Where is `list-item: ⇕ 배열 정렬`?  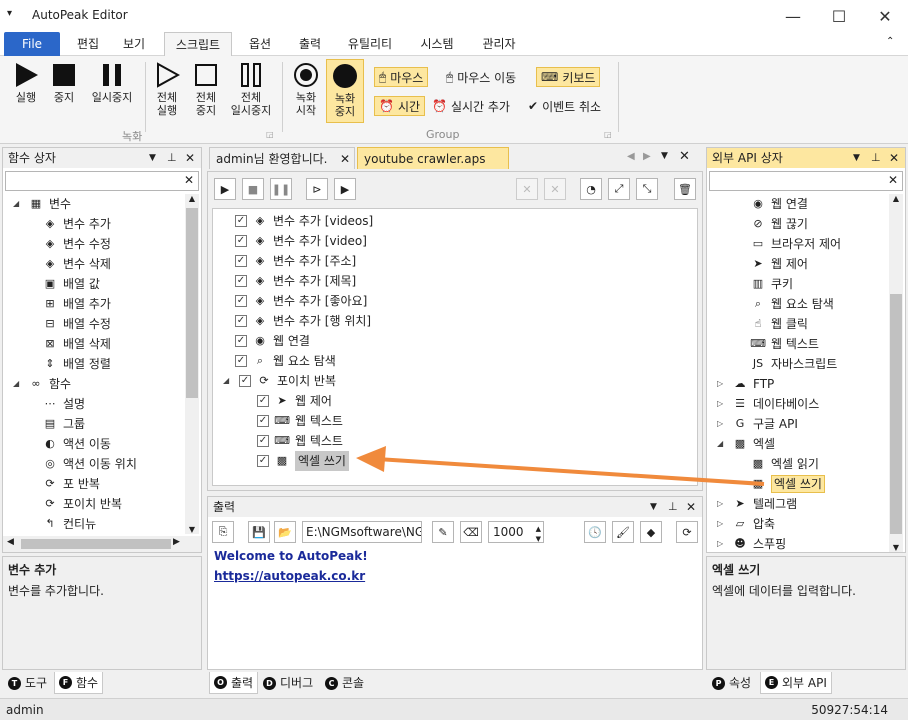
list-item: ⇕ 배열 정렬 is located at coordinates (77, 364).